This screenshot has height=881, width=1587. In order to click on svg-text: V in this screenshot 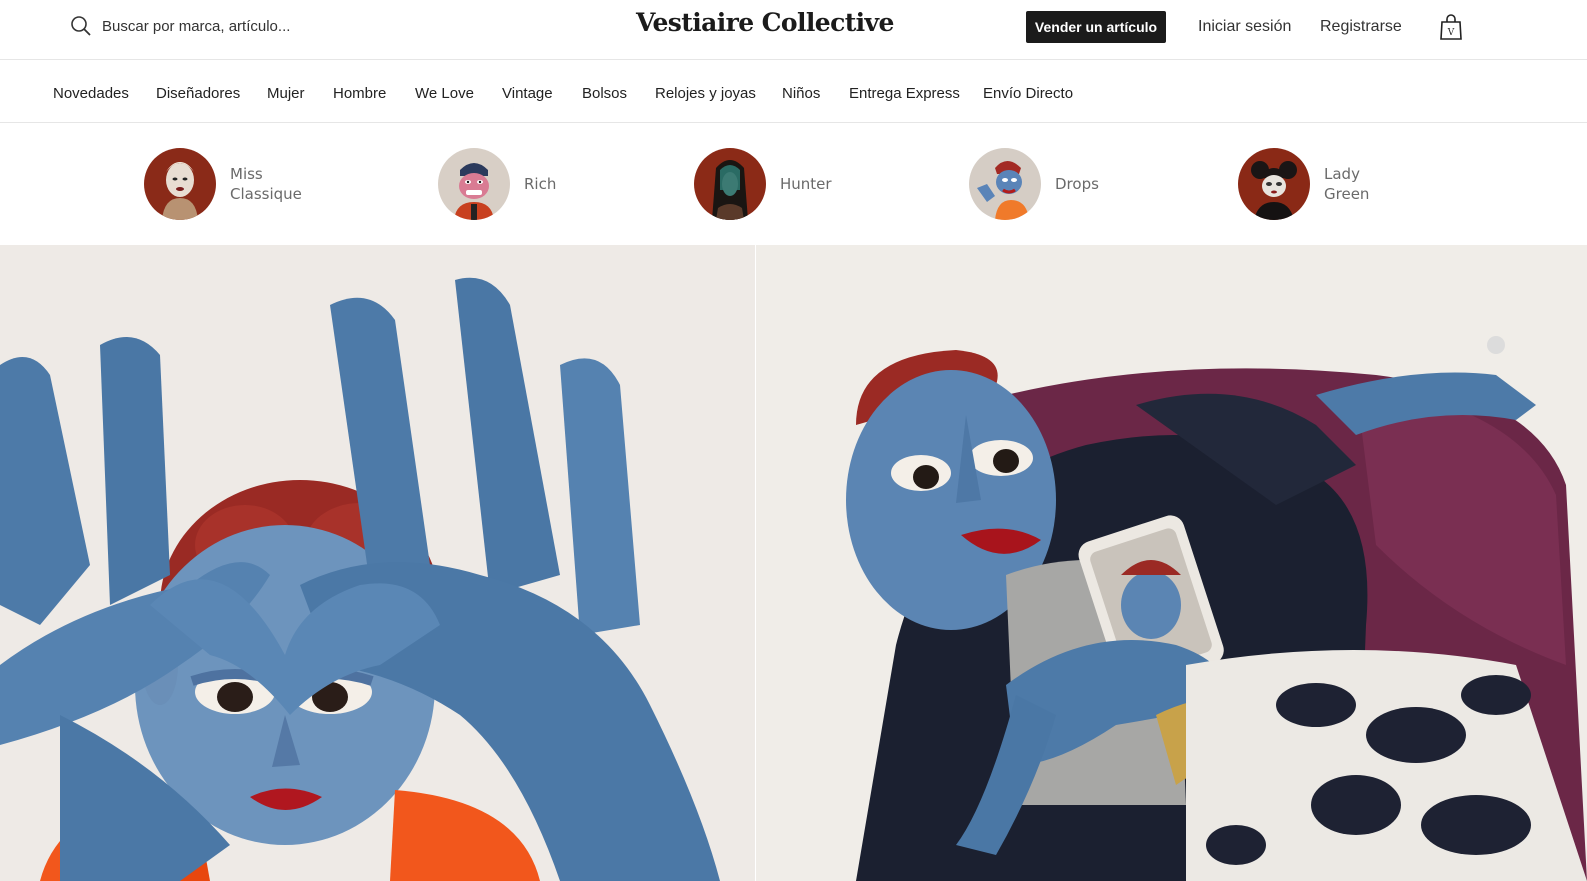, I will do `click(1451, 33)`.